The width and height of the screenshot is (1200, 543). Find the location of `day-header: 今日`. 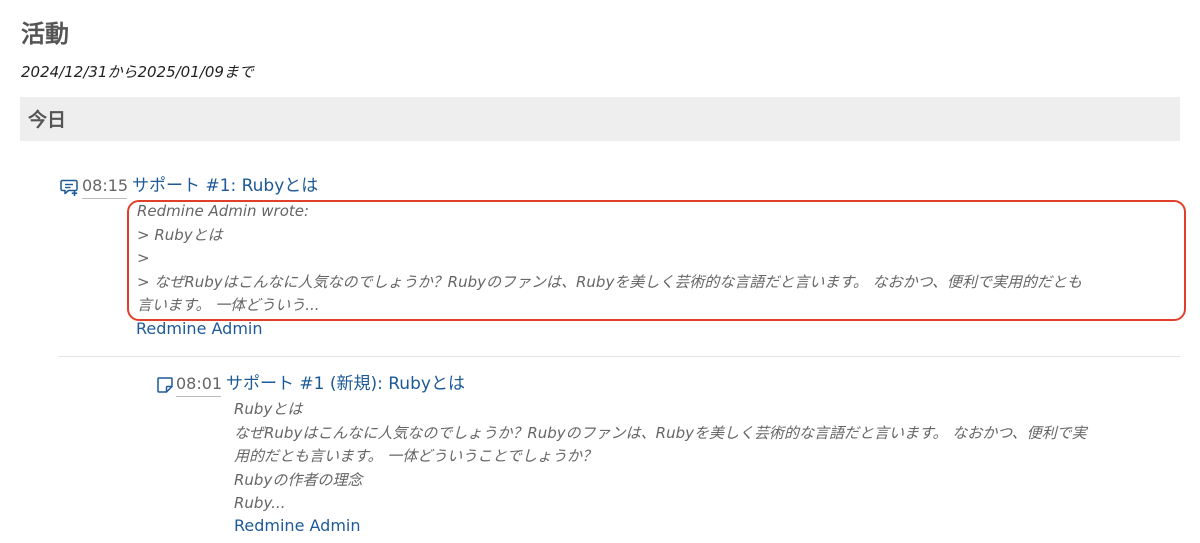

day-header: 今日 is located at coordinates (600, 119).